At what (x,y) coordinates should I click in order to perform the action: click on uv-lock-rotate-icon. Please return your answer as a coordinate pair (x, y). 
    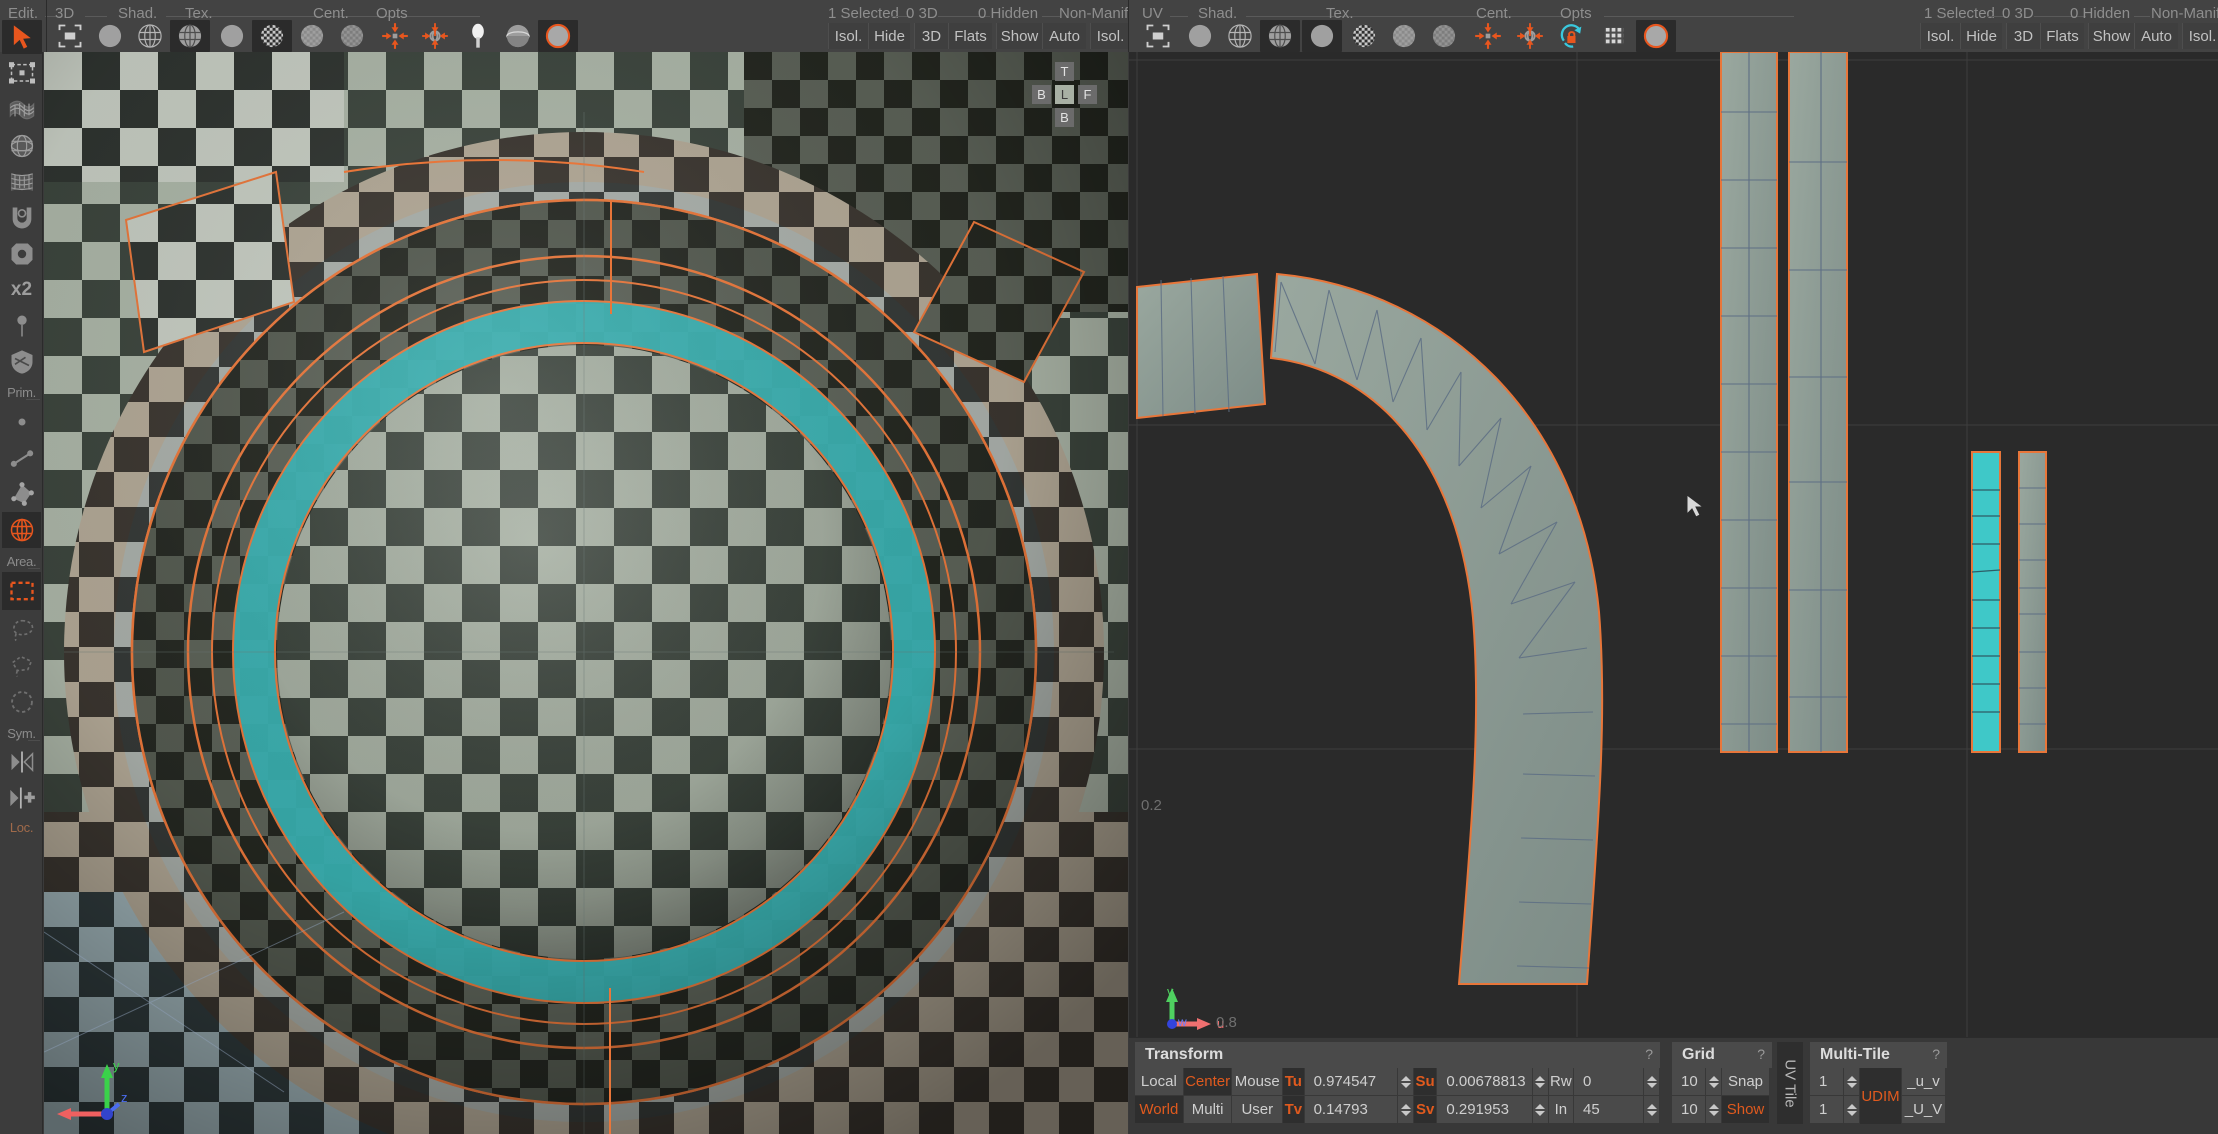
    Looking at the image, I should click on (1572, 36).